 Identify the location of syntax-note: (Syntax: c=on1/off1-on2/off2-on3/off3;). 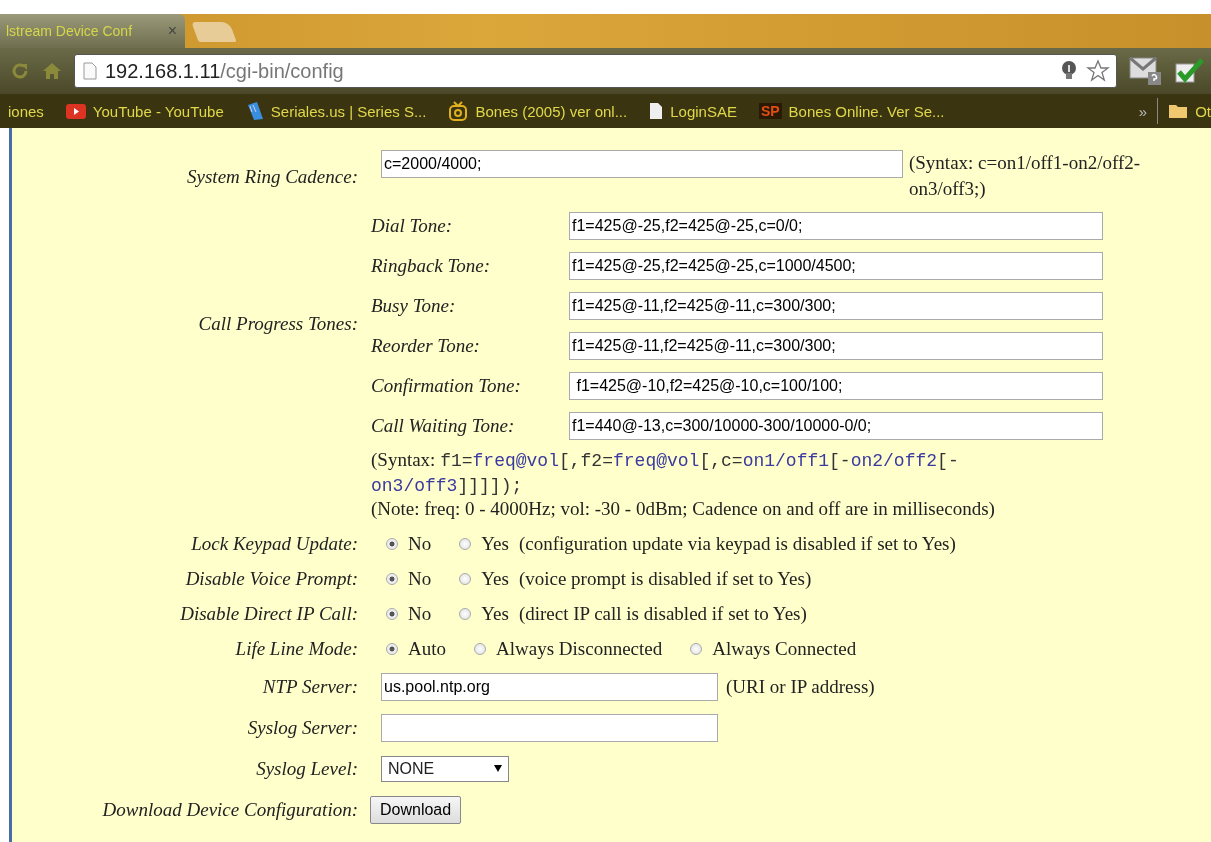
(1025, 176).